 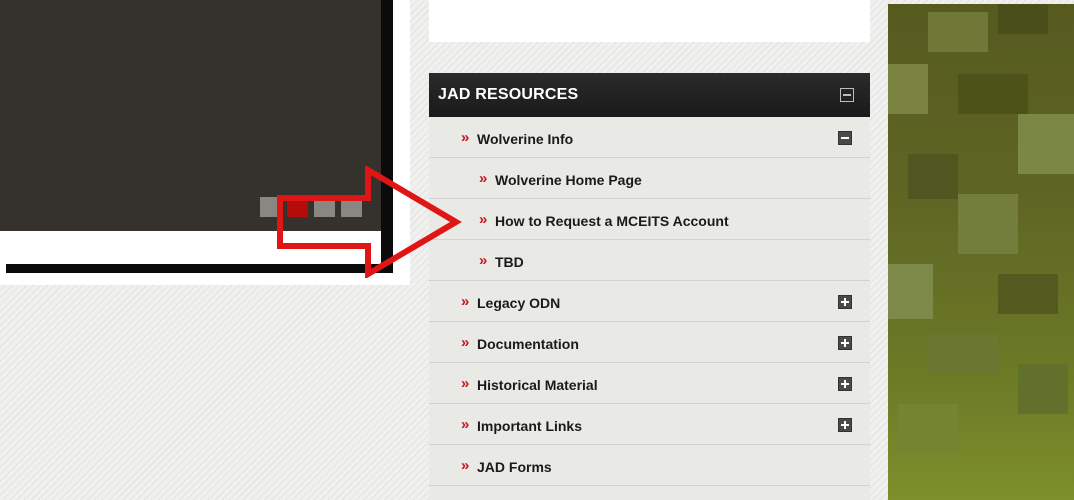 What do you see at coordinates (568, 180) in the screenshot?
I see `menu-item-label: Wolverine Home Page` at bounding box center [568, 180].